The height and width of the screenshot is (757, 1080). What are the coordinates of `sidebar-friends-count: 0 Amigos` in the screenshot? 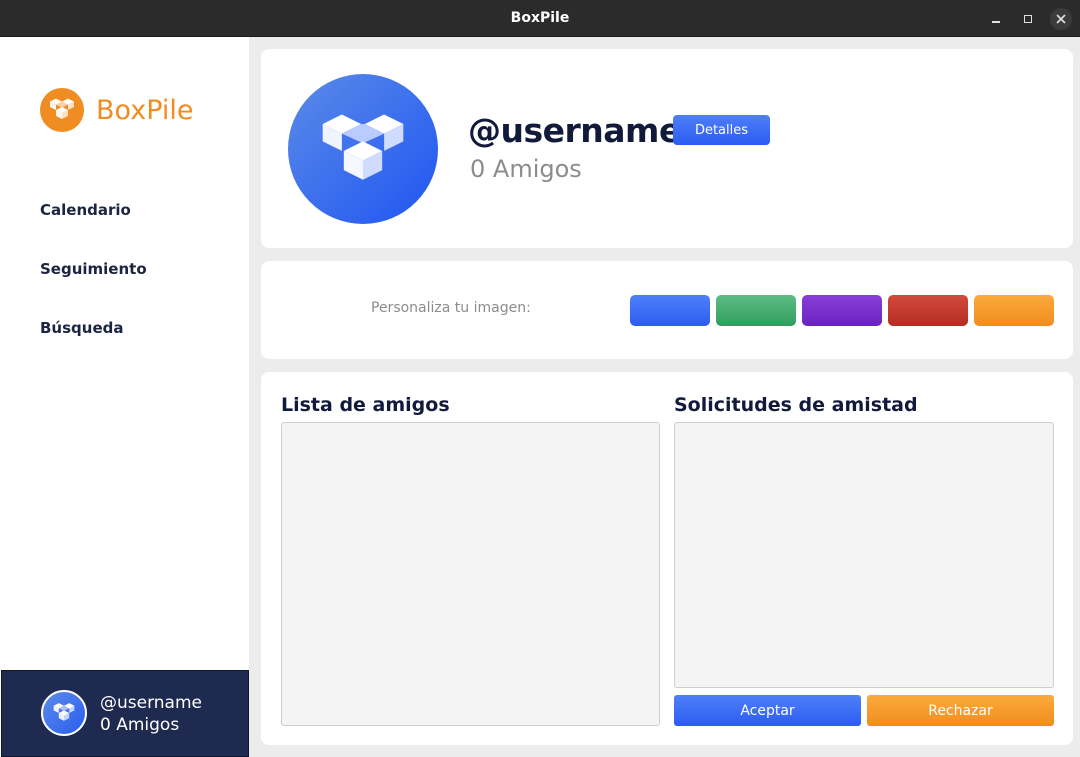 It's located at (140, 725).